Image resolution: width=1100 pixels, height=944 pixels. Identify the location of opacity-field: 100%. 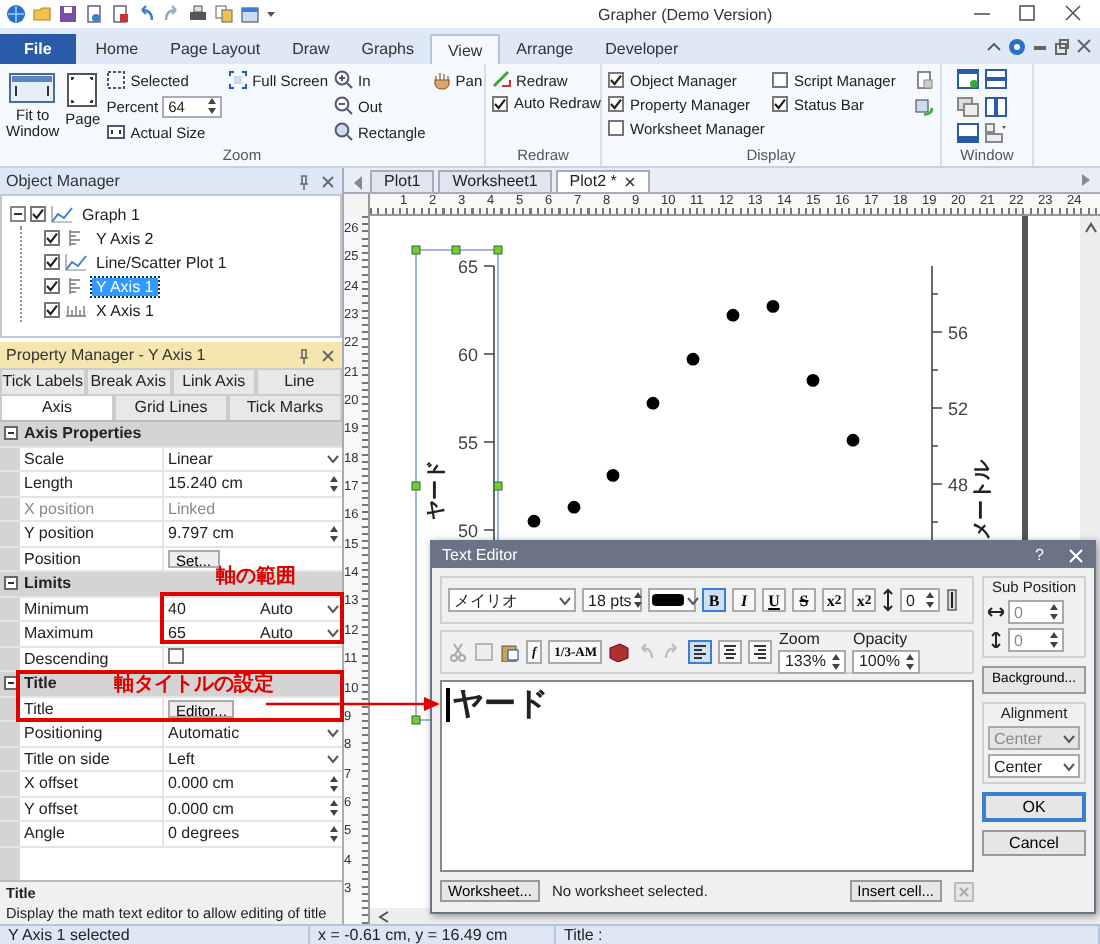
(886, 661).